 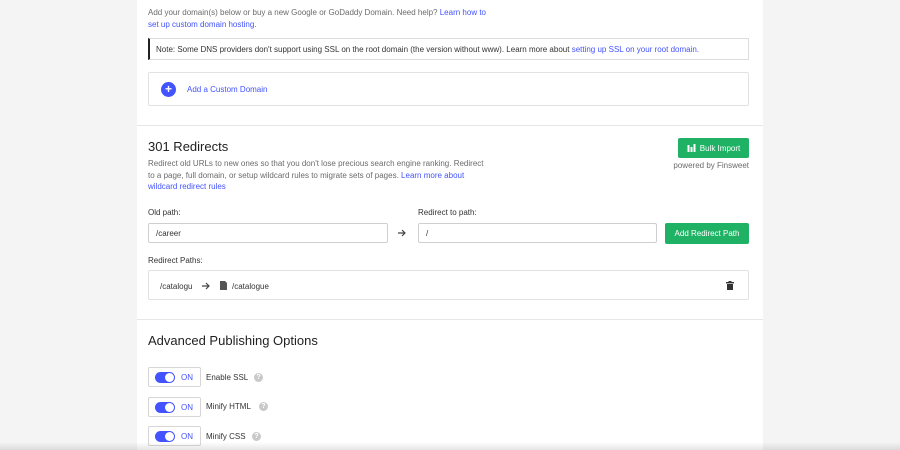 I want to click on old-path-label: Old path:, so click(x=164, y=212).